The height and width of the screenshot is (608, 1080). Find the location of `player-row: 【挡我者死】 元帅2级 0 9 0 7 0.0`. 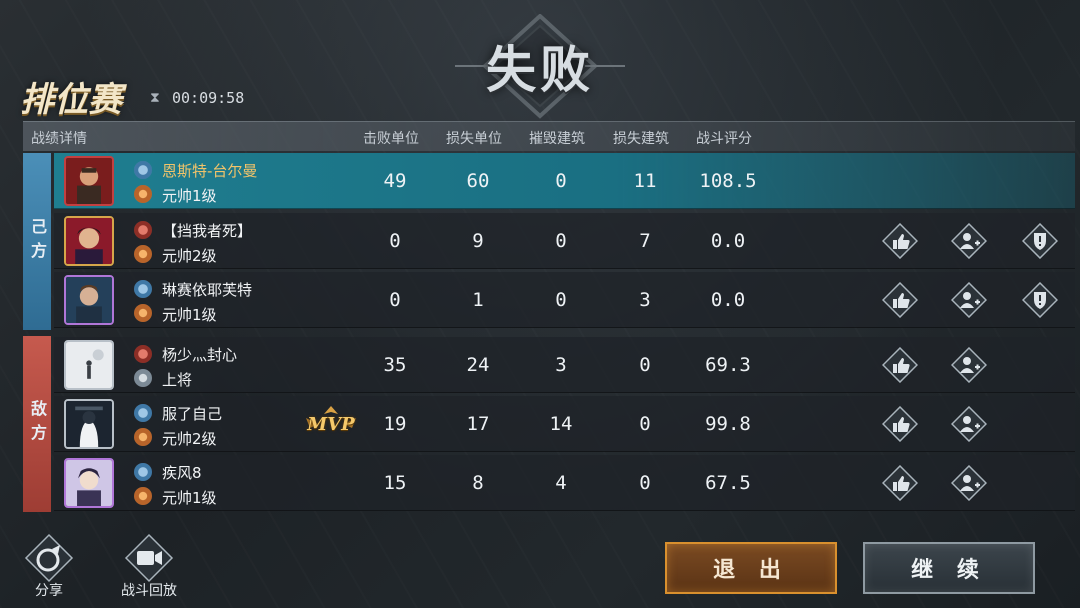

player-row: 【挡我者死】 元帅2级 0 9 0 7 0.0 is located at coordinates (564, 241).